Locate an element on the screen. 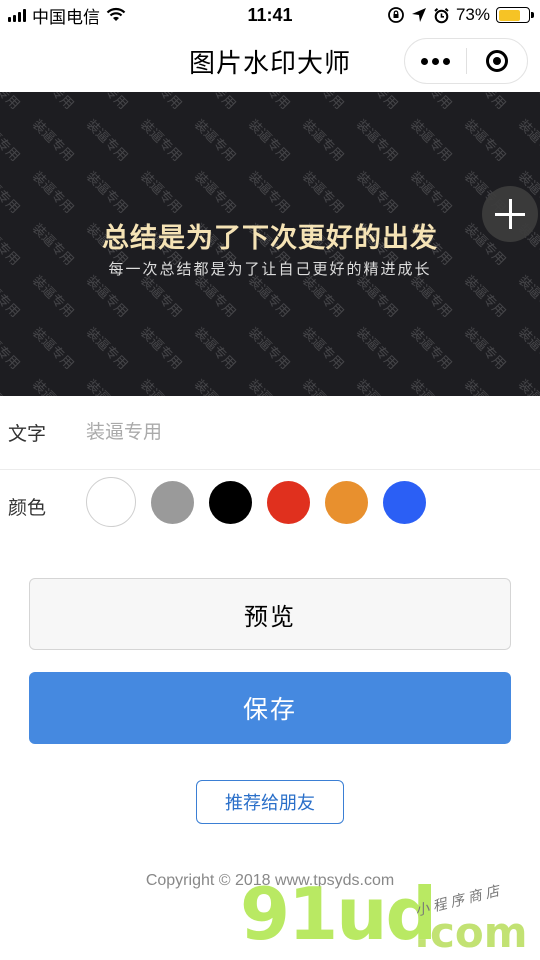 This screenshot has height=960, width=540. nav-bar: 图片水印大师 is located at coordinates (270, 61).